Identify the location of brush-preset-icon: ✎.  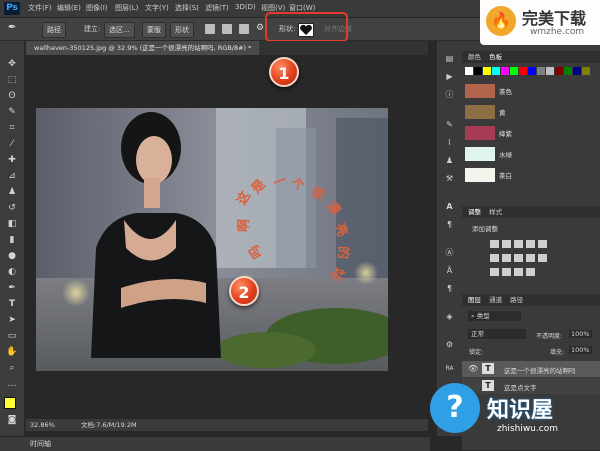
(449, 124).